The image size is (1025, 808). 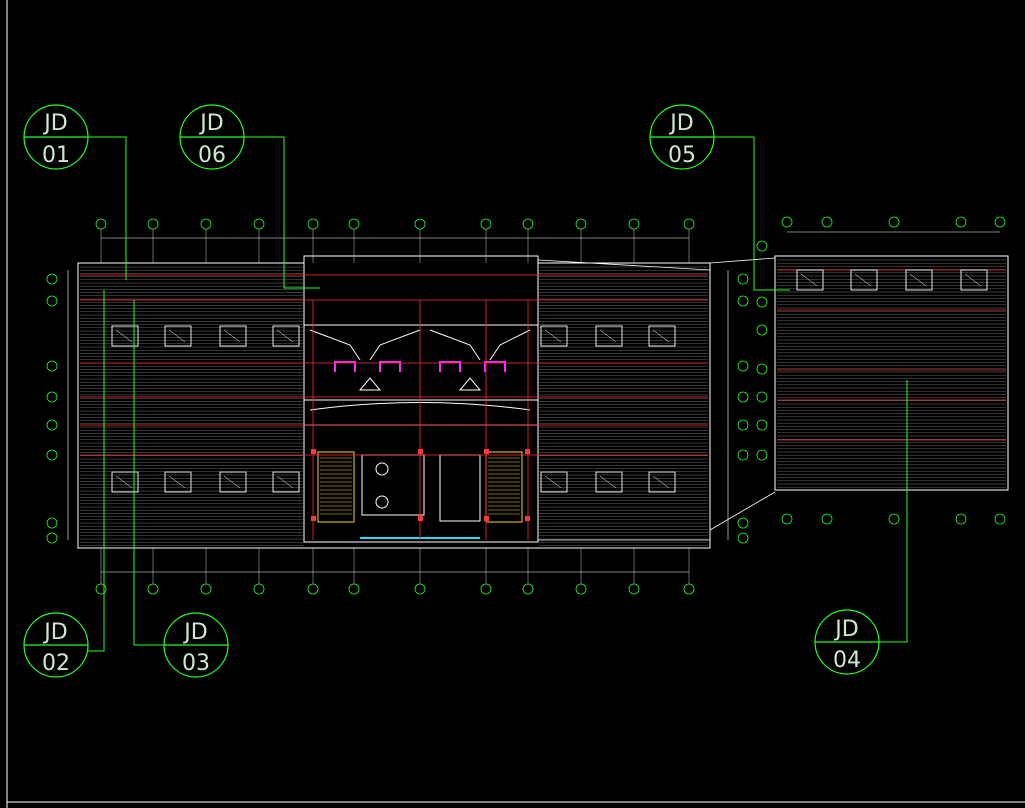 I want to click on roof-hatch-annex, so click(x=891, y=373).